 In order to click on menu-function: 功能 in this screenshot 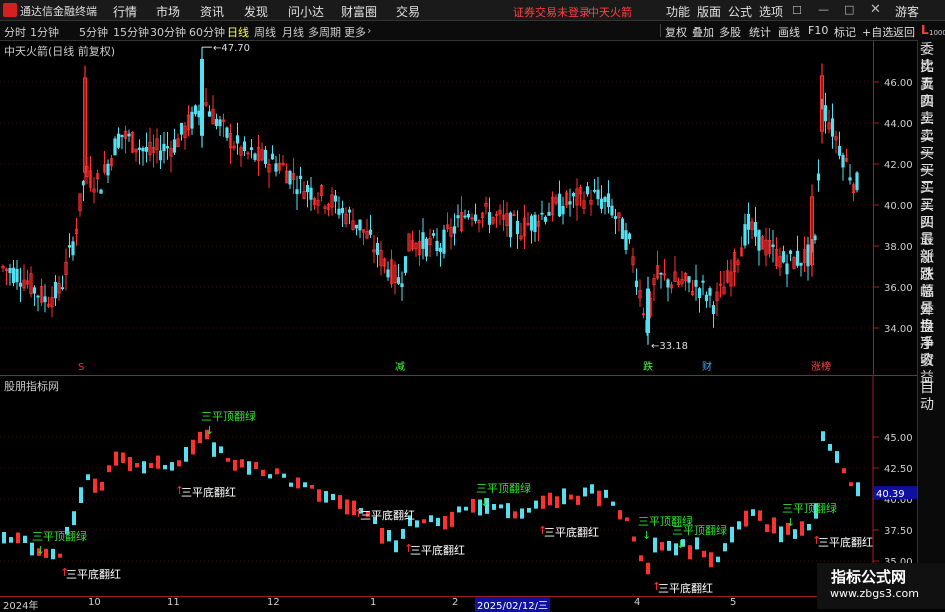, I will do `click(678, 11)`.